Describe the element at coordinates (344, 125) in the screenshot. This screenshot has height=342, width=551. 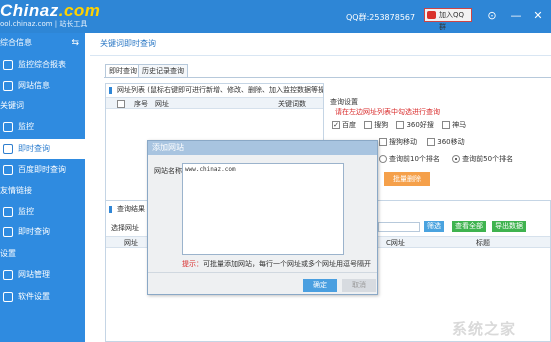
I see `engine-baidu: 百度` at that location.